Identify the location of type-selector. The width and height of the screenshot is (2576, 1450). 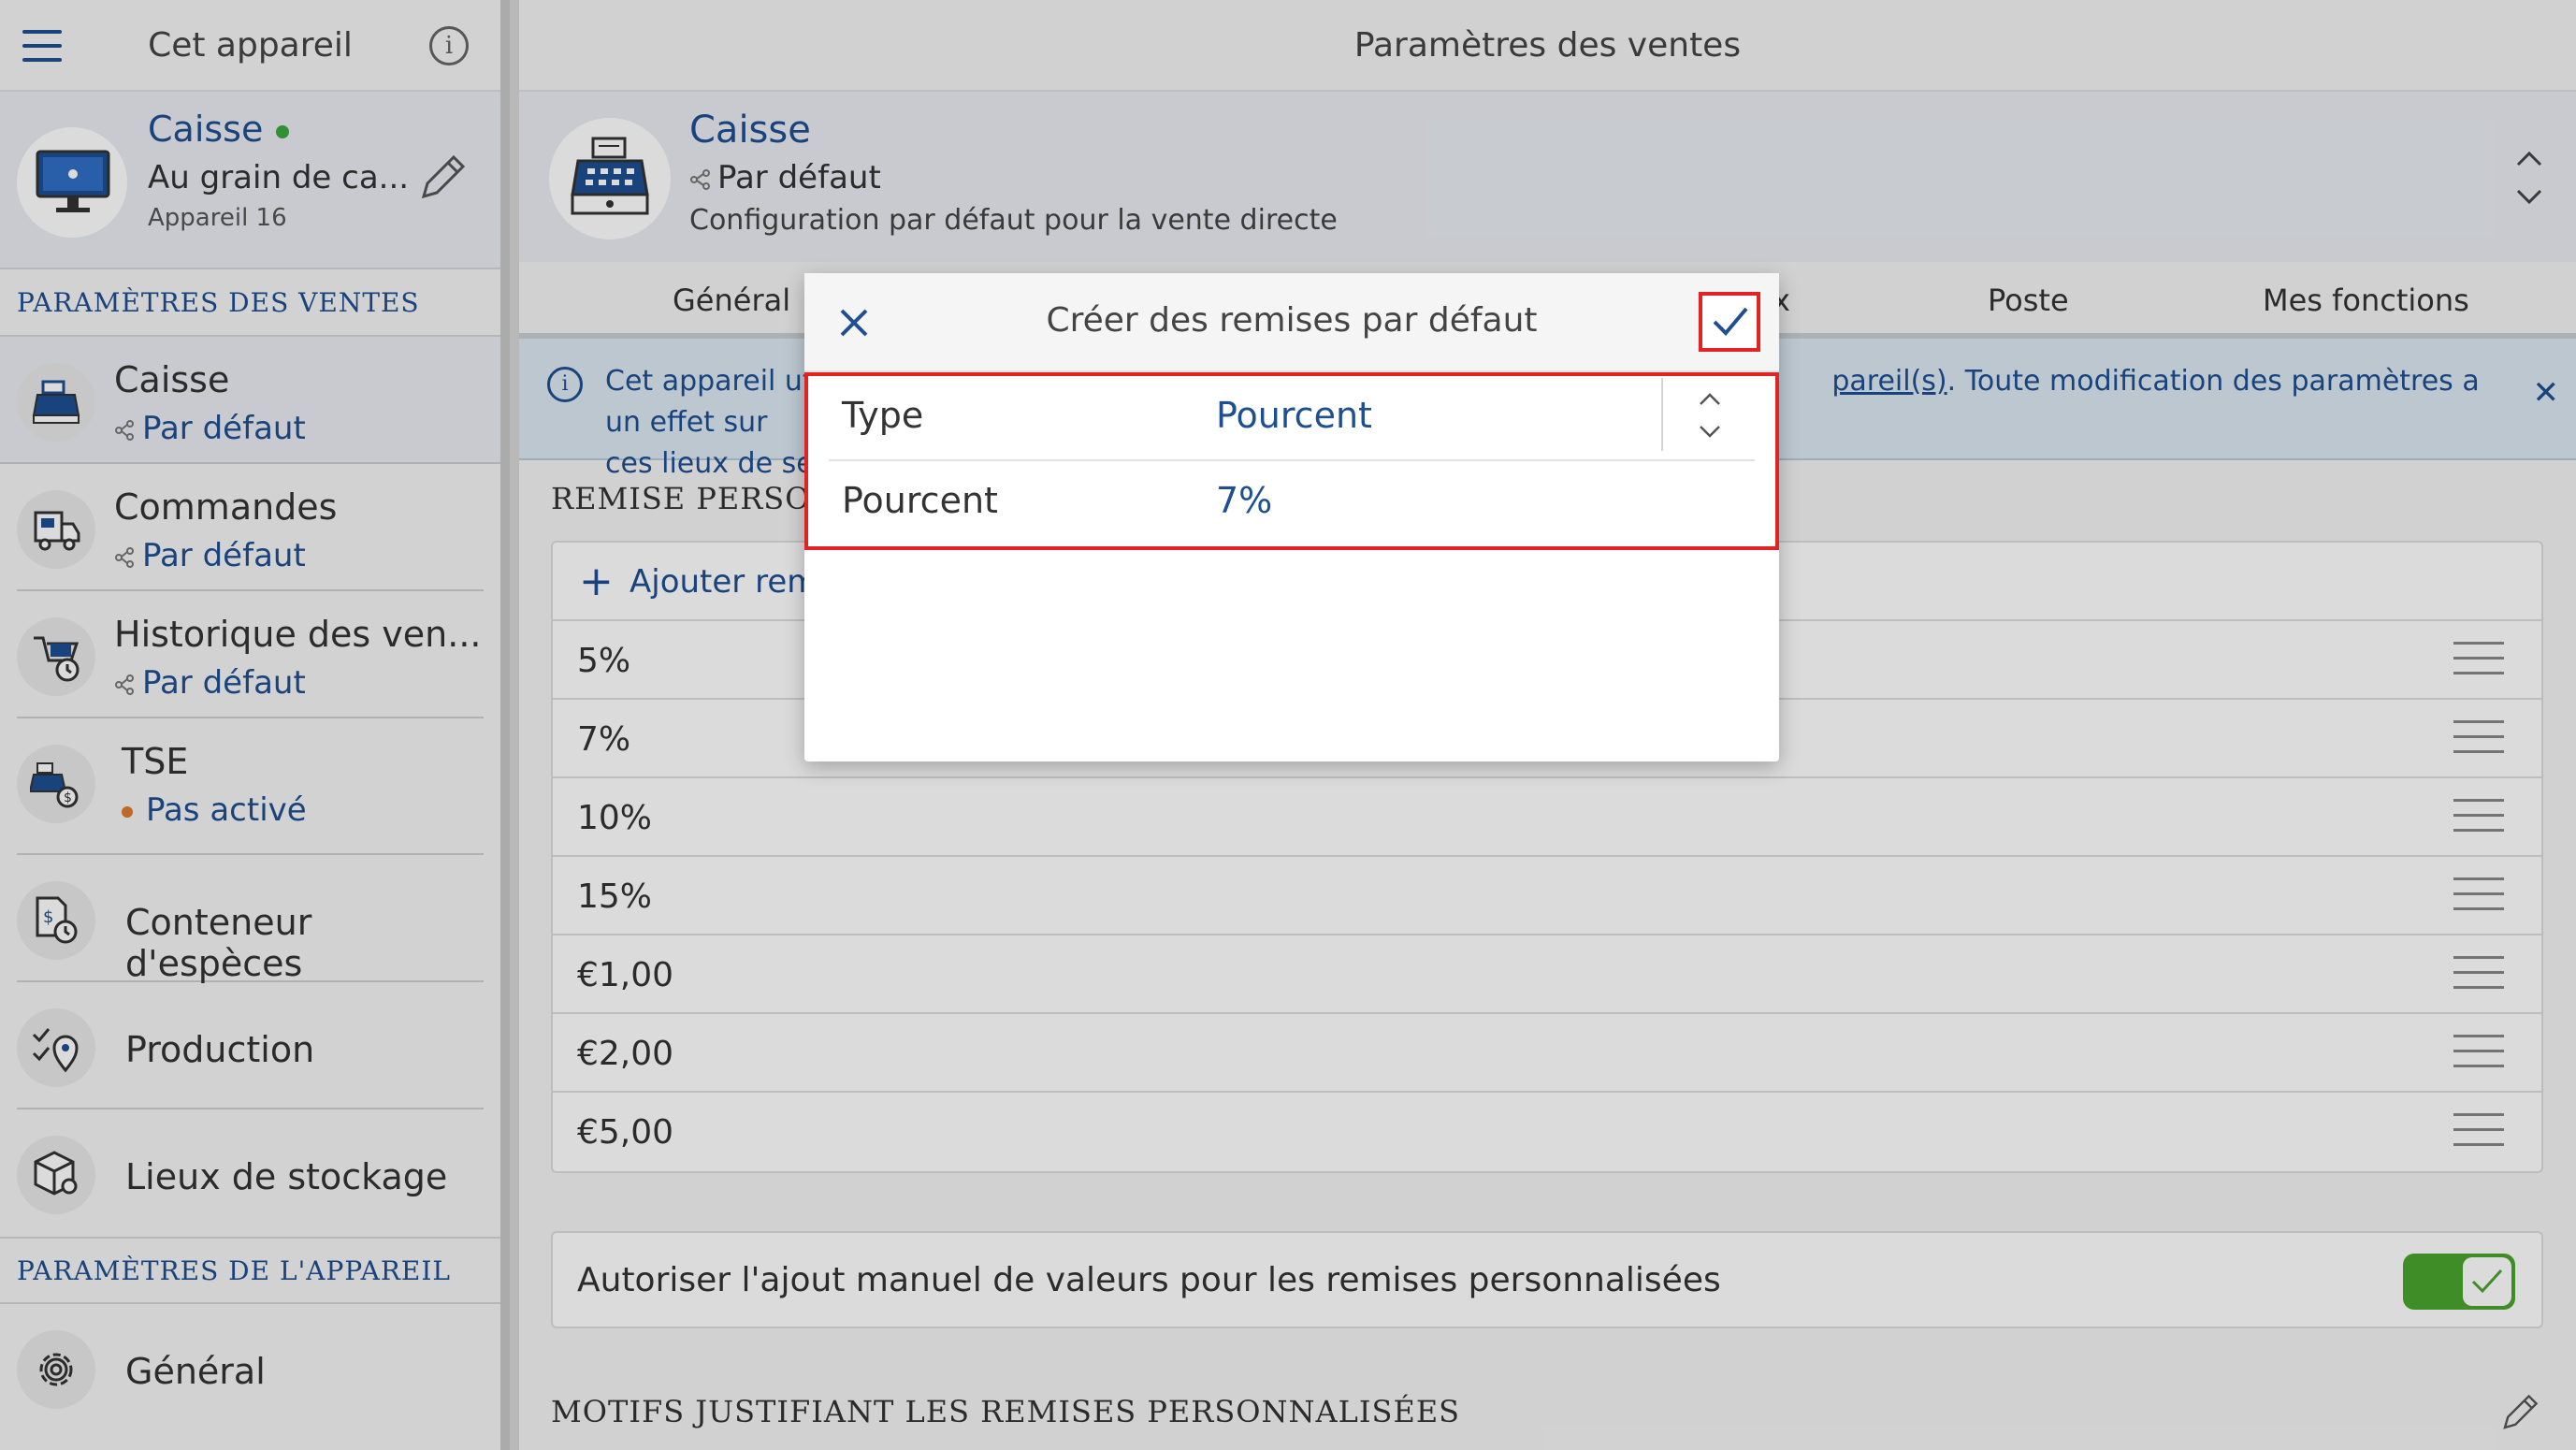
(1708, 414).